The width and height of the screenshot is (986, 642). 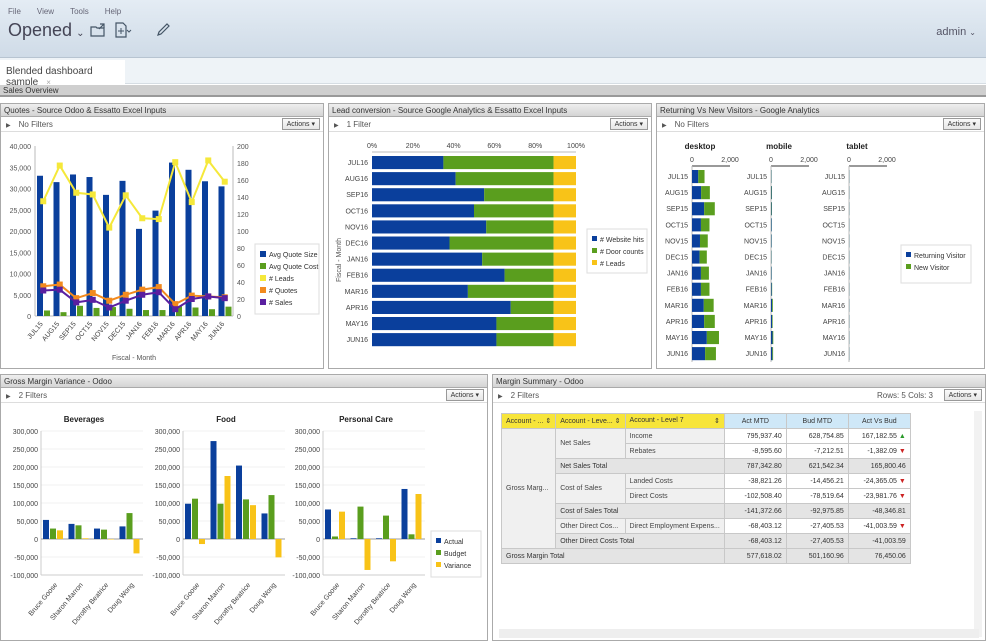 What do you see at coordinates (879, 421) in the screenshot?
I see `column-header-act-vs-bud: Act Vs Bud` at bounding box center [879, 421].